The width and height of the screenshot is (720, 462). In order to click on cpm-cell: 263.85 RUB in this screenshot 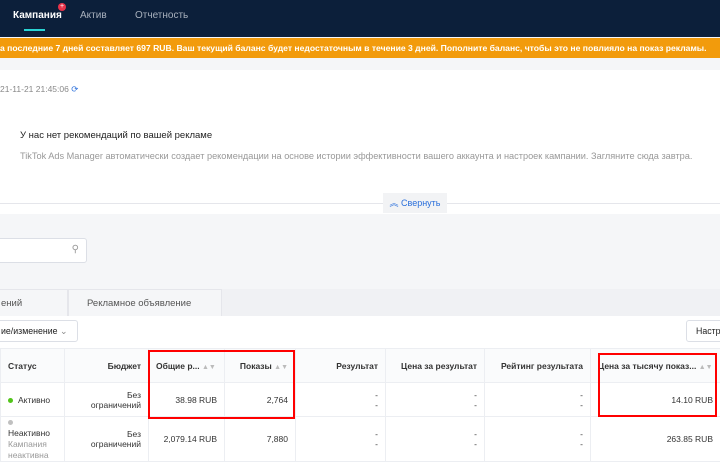, I will do `click(655, 439)`.